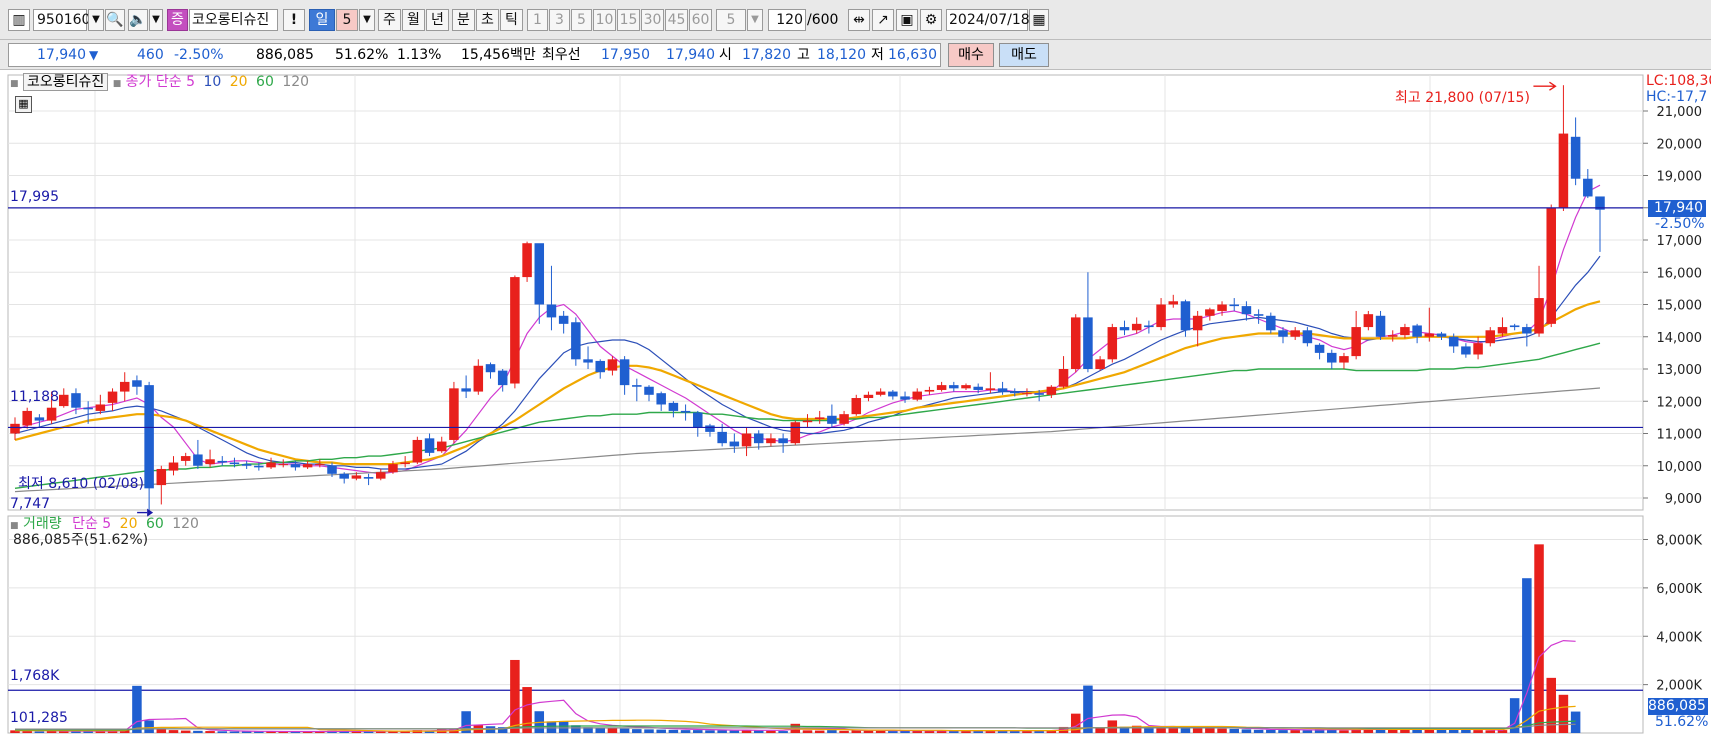  Describe the element at coordinates (1039, 20) in the screenshot. I see `calendar-icon: ▦` at that location.